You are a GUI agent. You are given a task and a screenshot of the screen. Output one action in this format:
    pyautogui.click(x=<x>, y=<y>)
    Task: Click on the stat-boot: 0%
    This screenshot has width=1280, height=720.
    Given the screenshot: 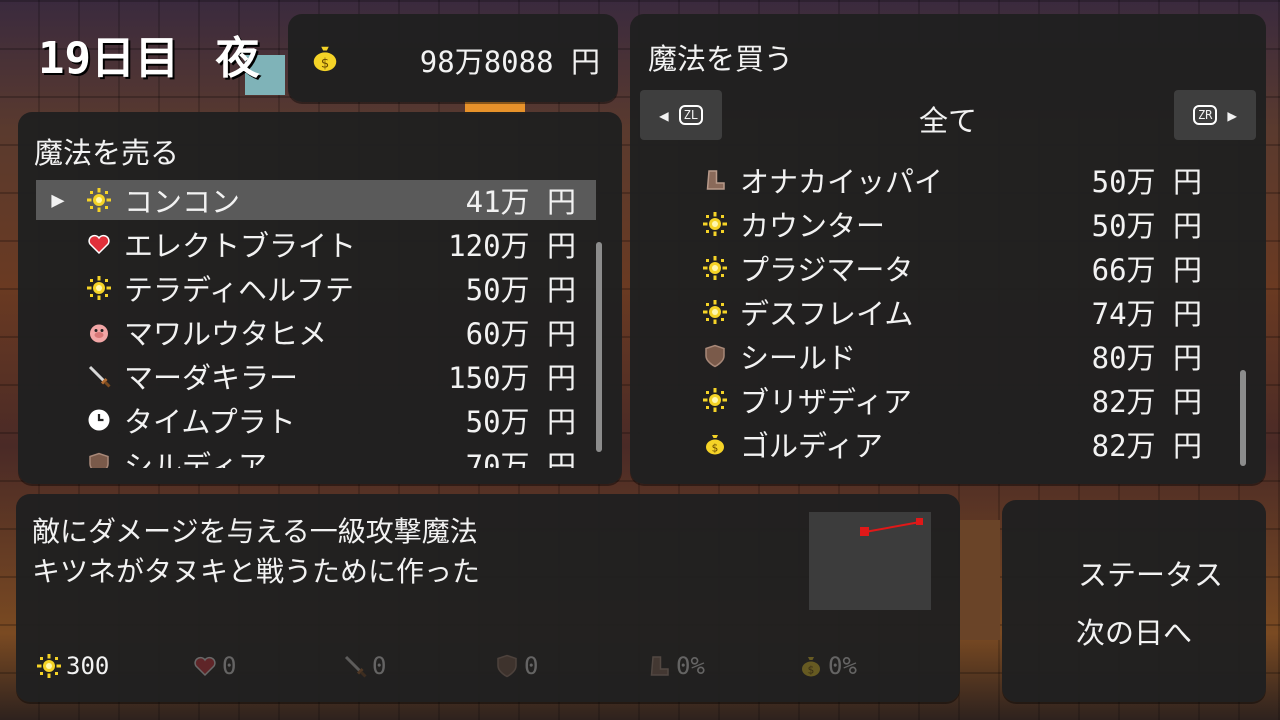 What is the action you would take?
    pyautogui.click(x=675, y=666)
    